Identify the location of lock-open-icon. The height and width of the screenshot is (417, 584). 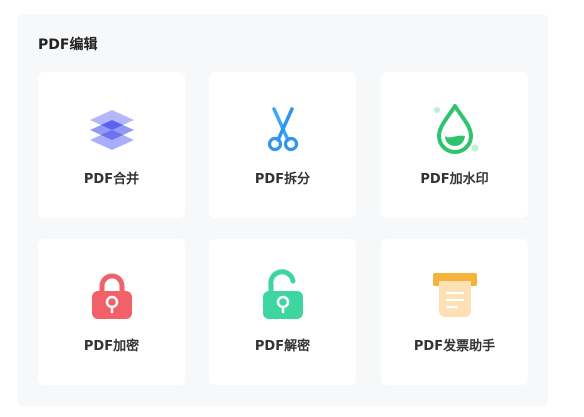
(283, 295).